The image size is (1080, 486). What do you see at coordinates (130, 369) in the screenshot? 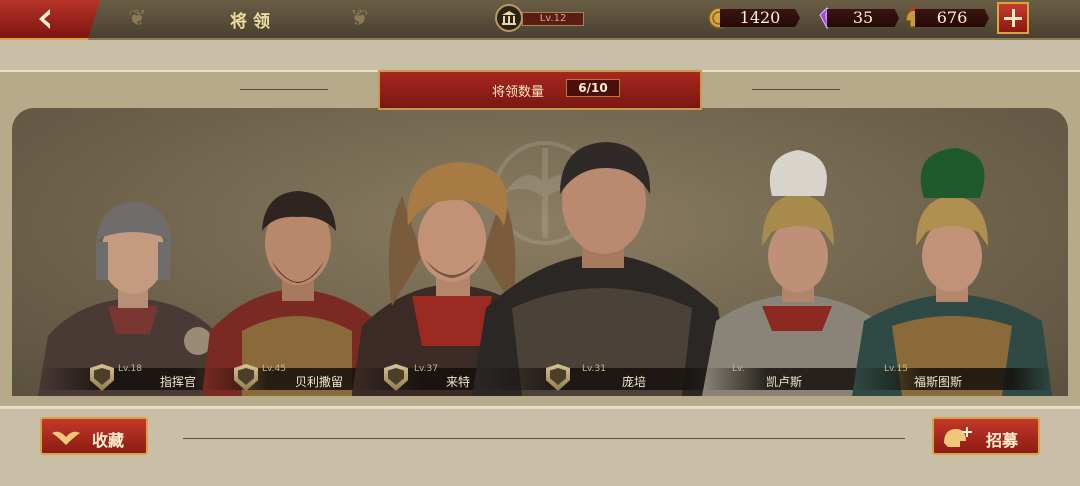
I see `general-level: Lv.18` at bounding box center [130, 369].